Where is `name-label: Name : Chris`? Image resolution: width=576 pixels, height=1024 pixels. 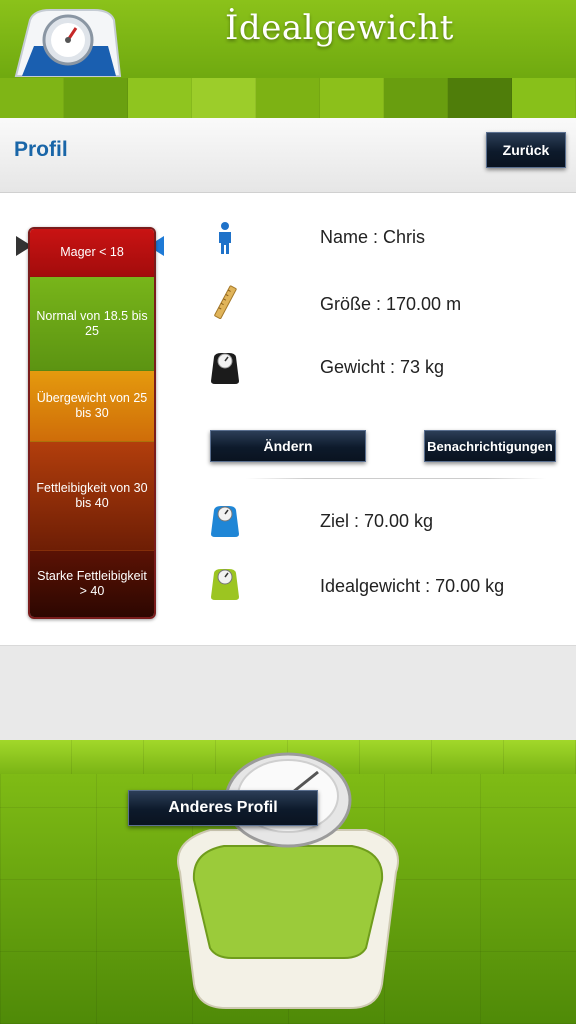
name-label: Name : Chris is located at coordinates (373, 237).